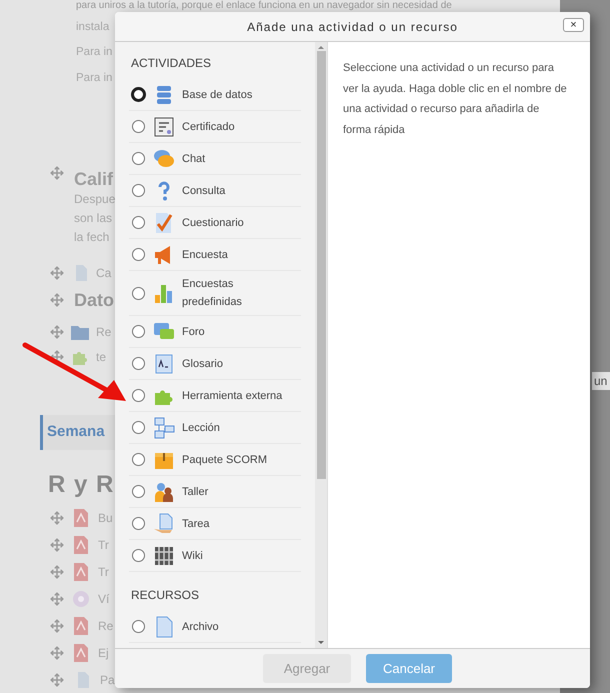  What do you see at coordinates (171, 63) in the screenshot?
I see `section-heading: ACTIVIDADES` at bounding box center [171, 63].